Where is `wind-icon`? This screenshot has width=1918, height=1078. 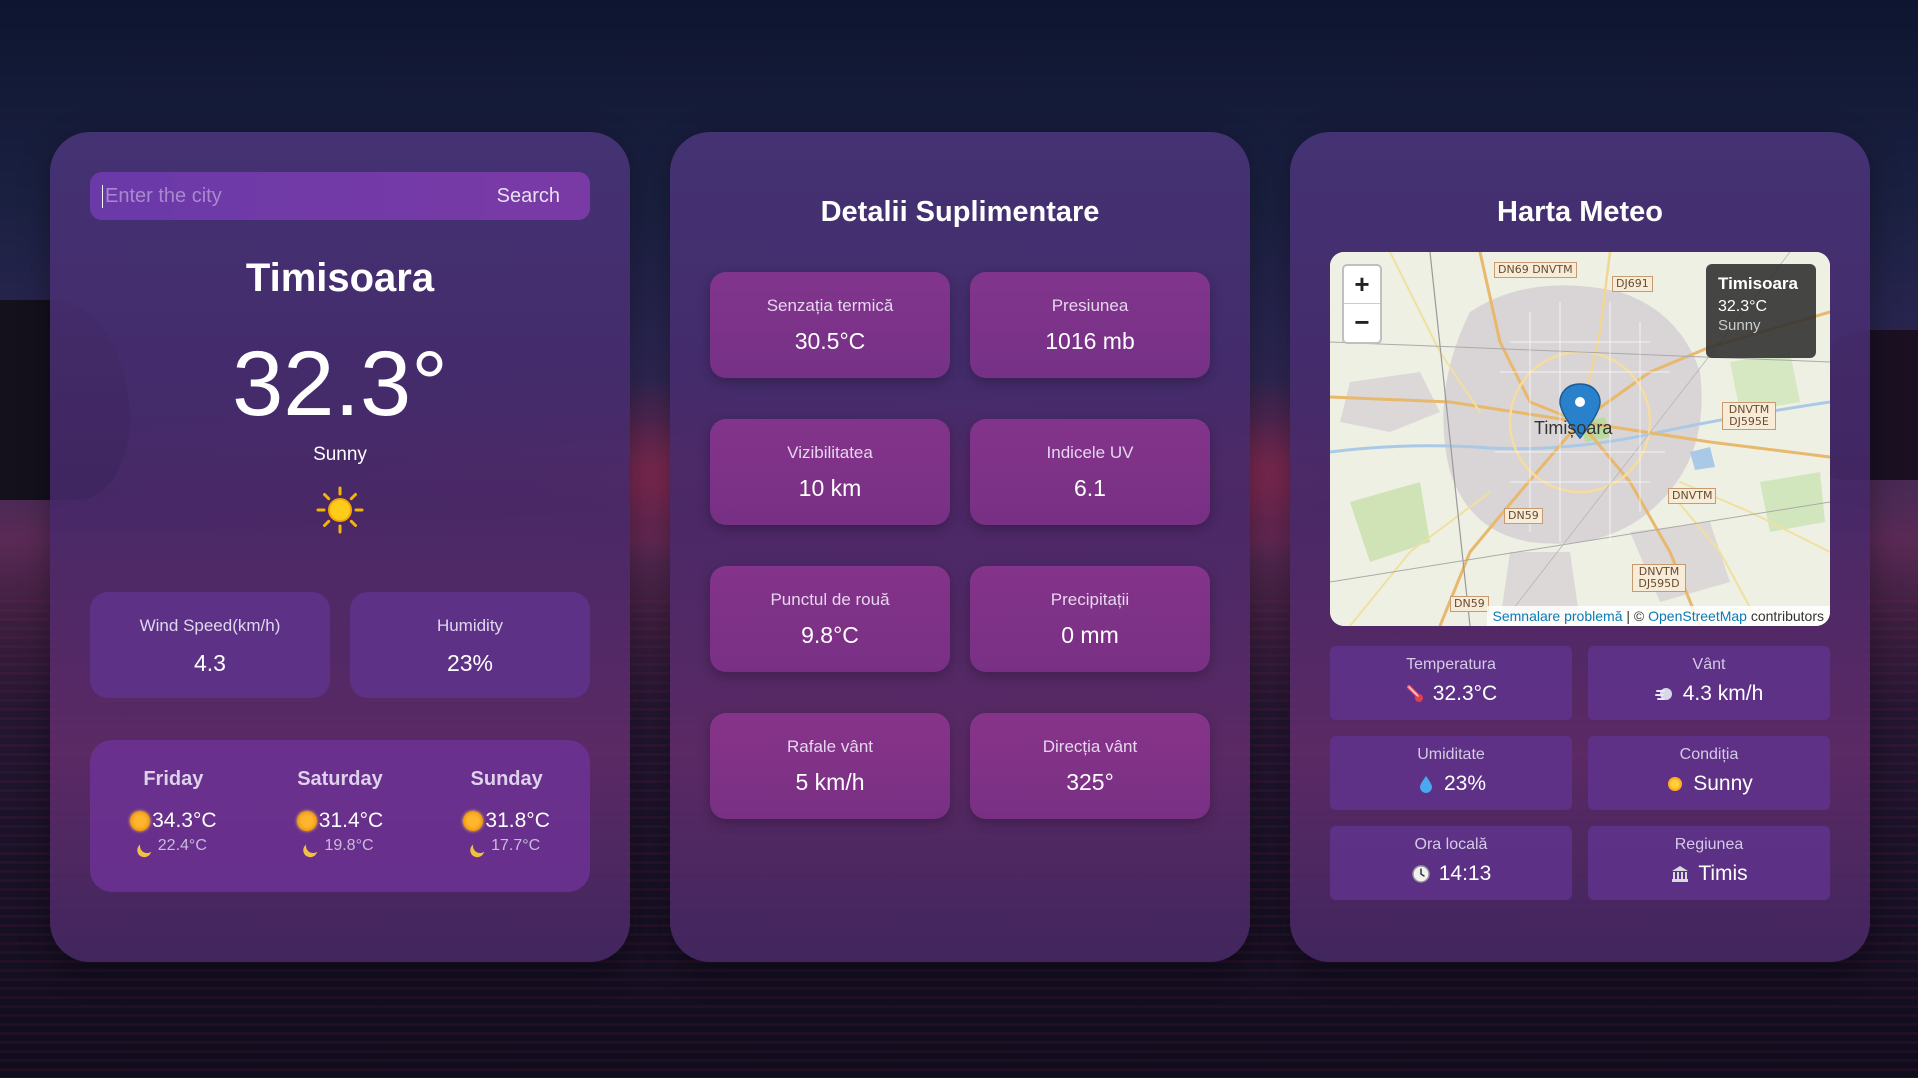 wind-icon is located at coordinates (1663, 694).